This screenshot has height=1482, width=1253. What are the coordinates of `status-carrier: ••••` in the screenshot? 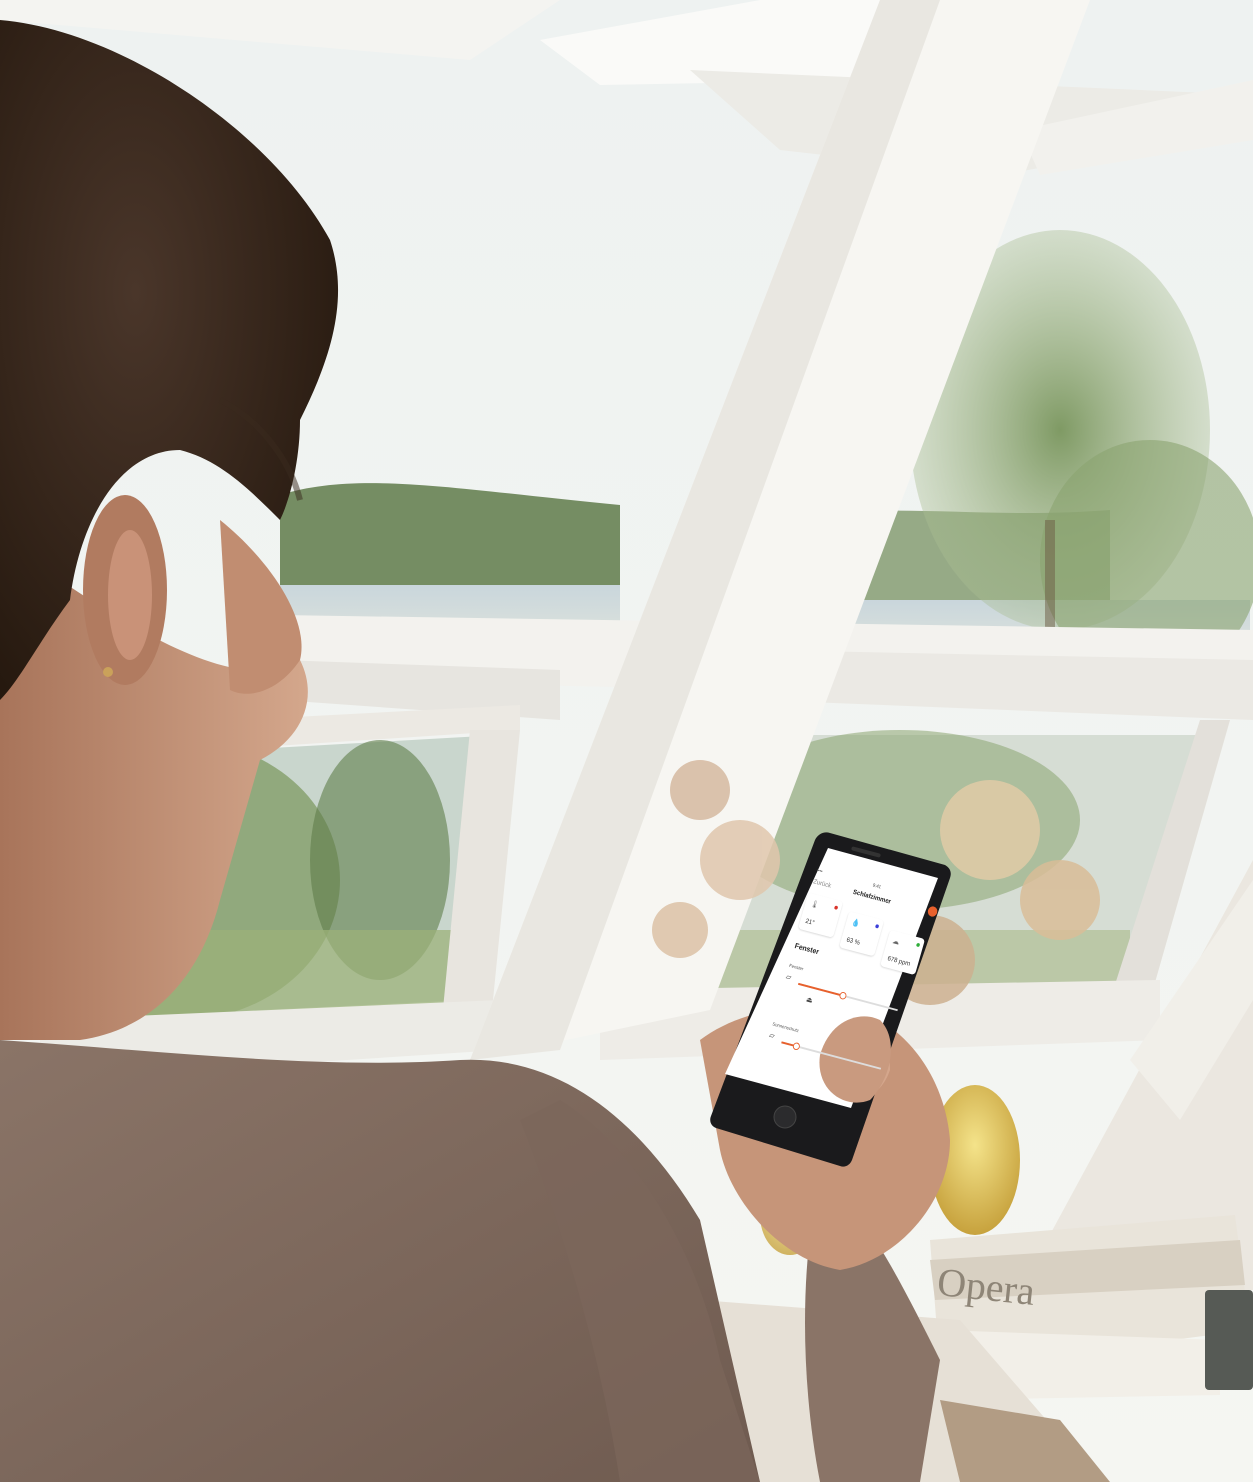 It's located at (819, 871).